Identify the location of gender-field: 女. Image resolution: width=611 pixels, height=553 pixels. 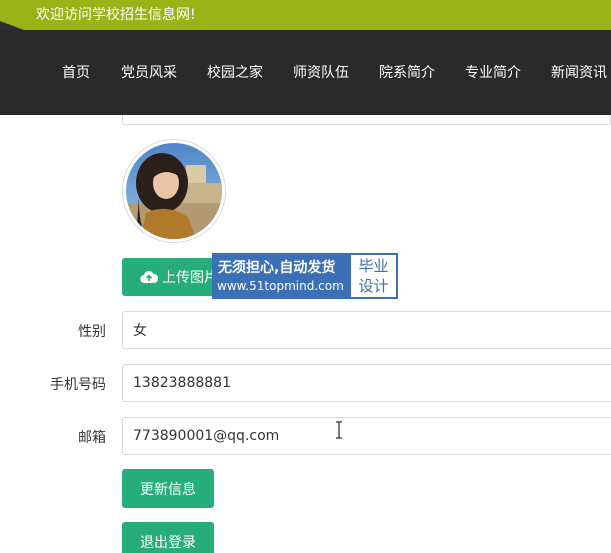
(366, 330).